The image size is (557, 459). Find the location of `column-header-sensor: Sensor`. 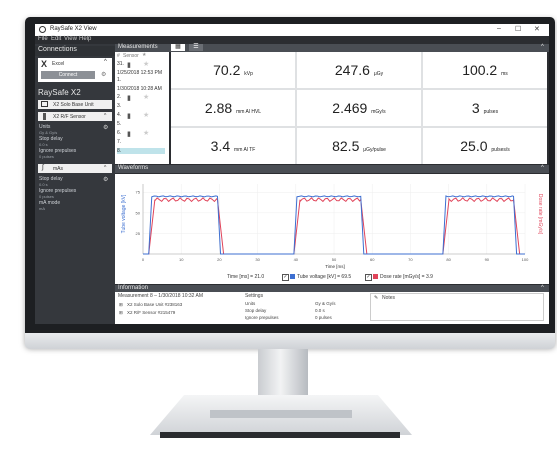

column-header-sensor: Sensor is located at coordinates (131, 56).